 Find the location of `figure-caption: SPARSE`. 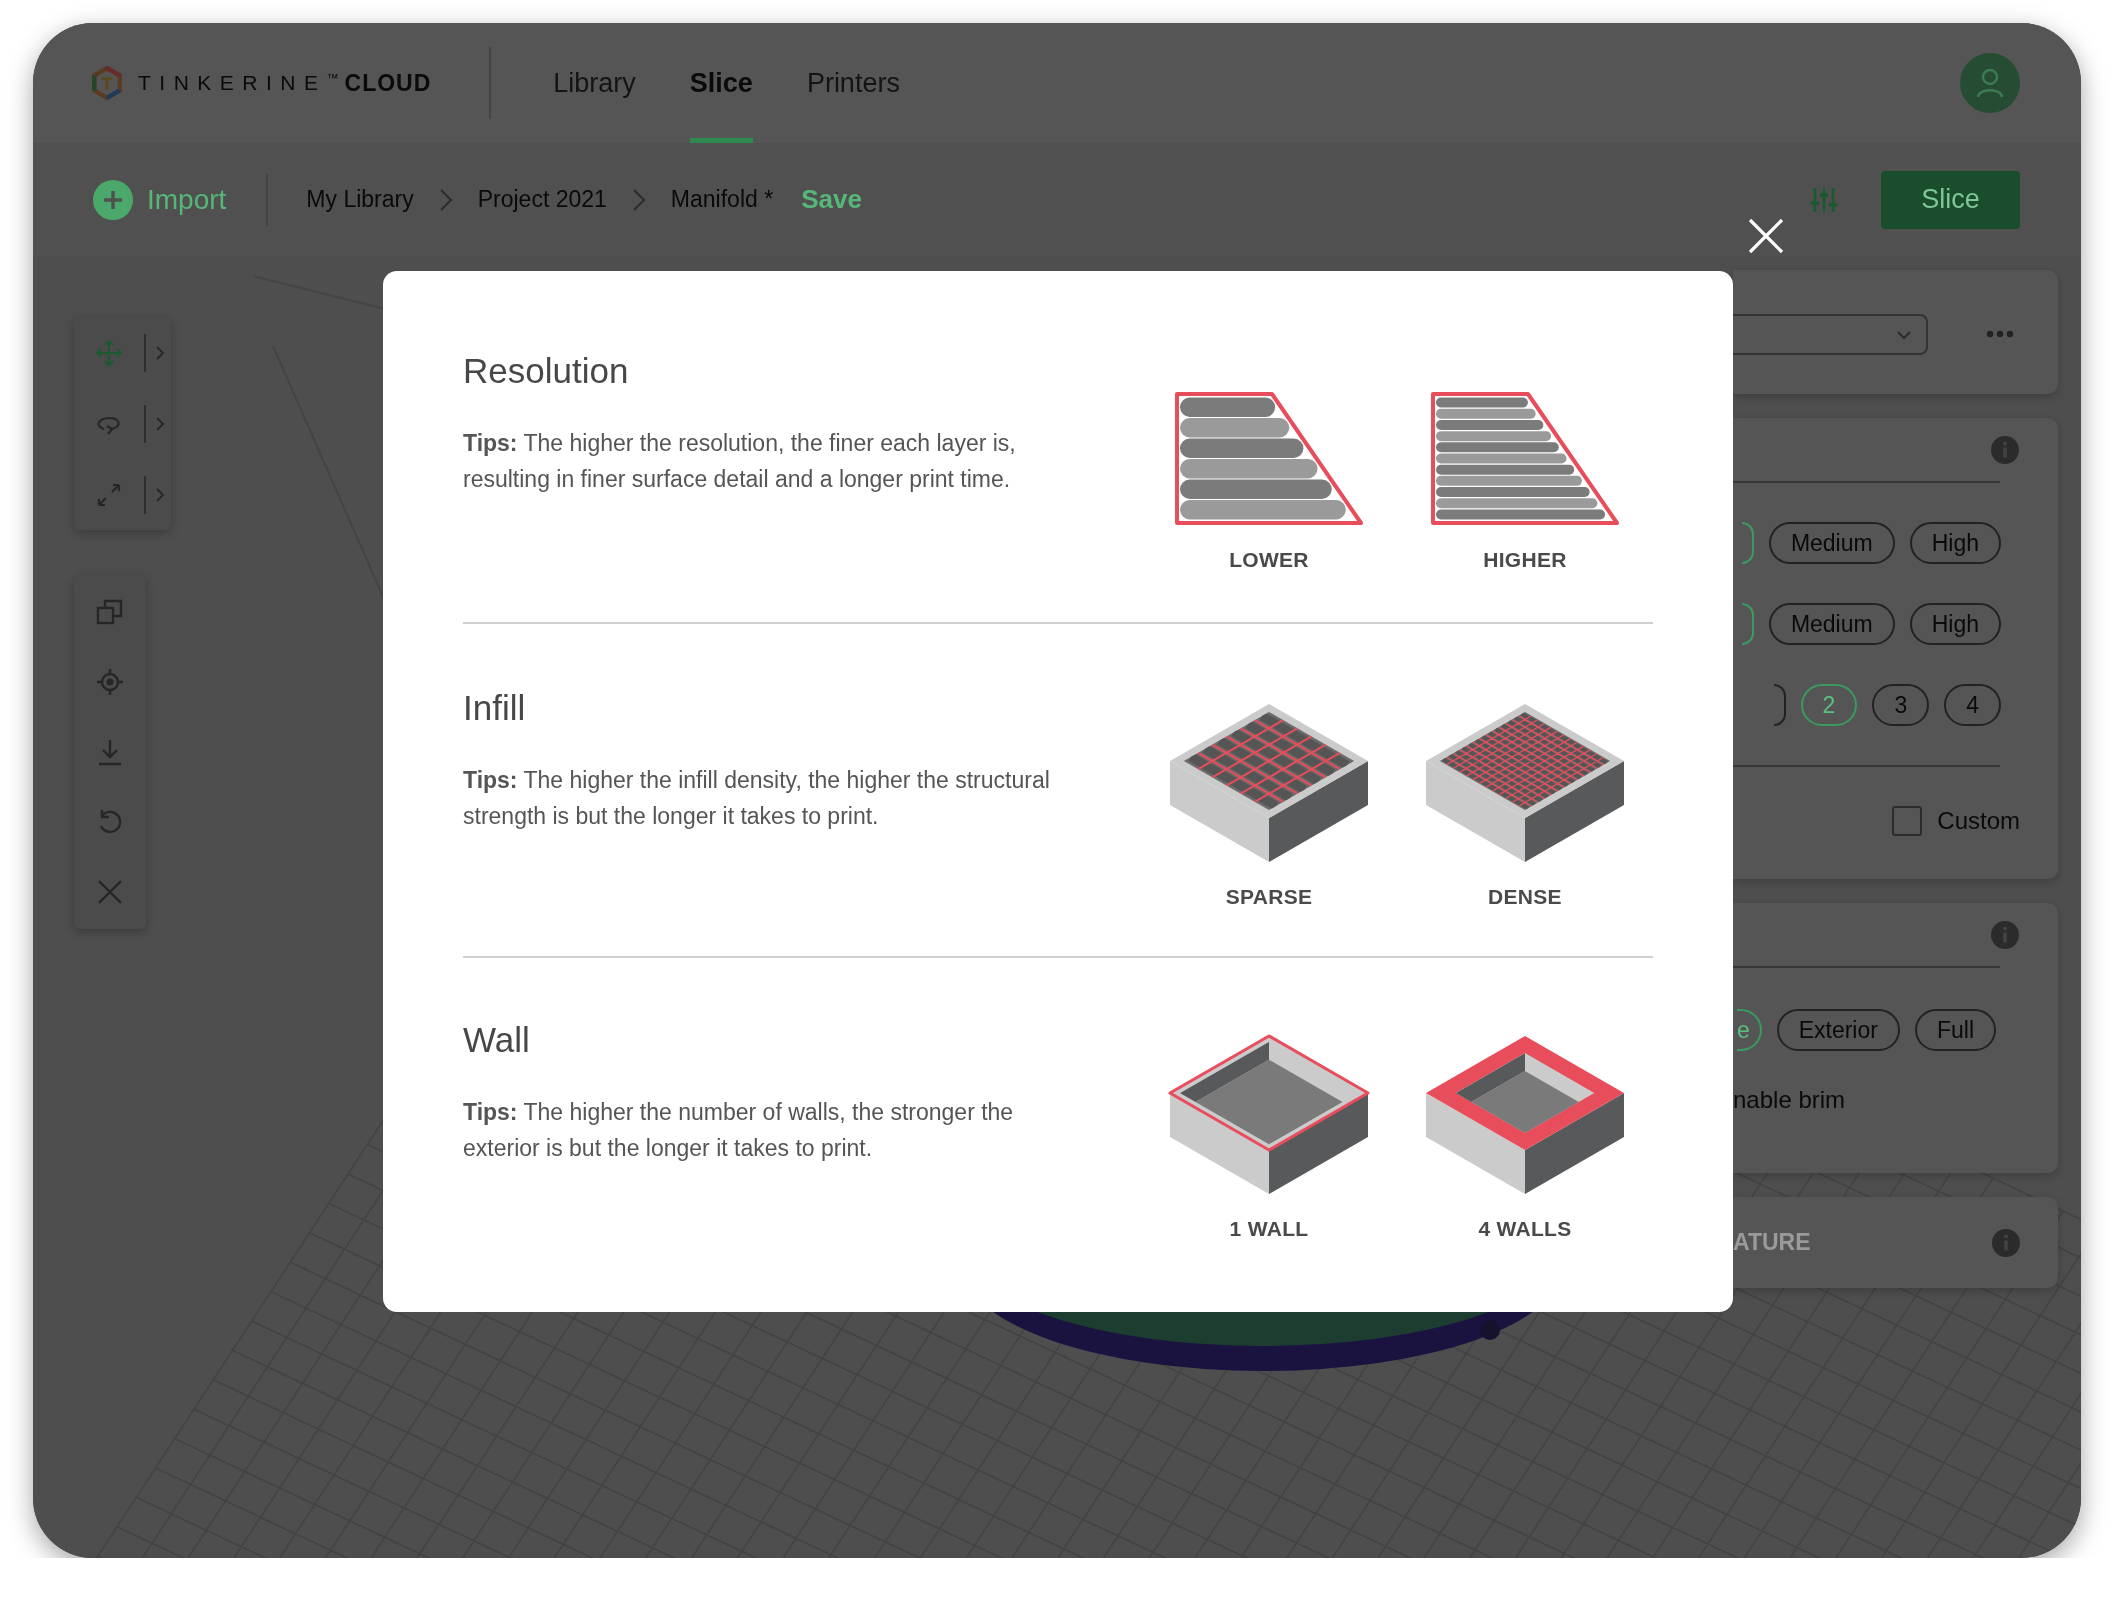

figure-caption: SPARSE is located at coordinates (1269, 897).